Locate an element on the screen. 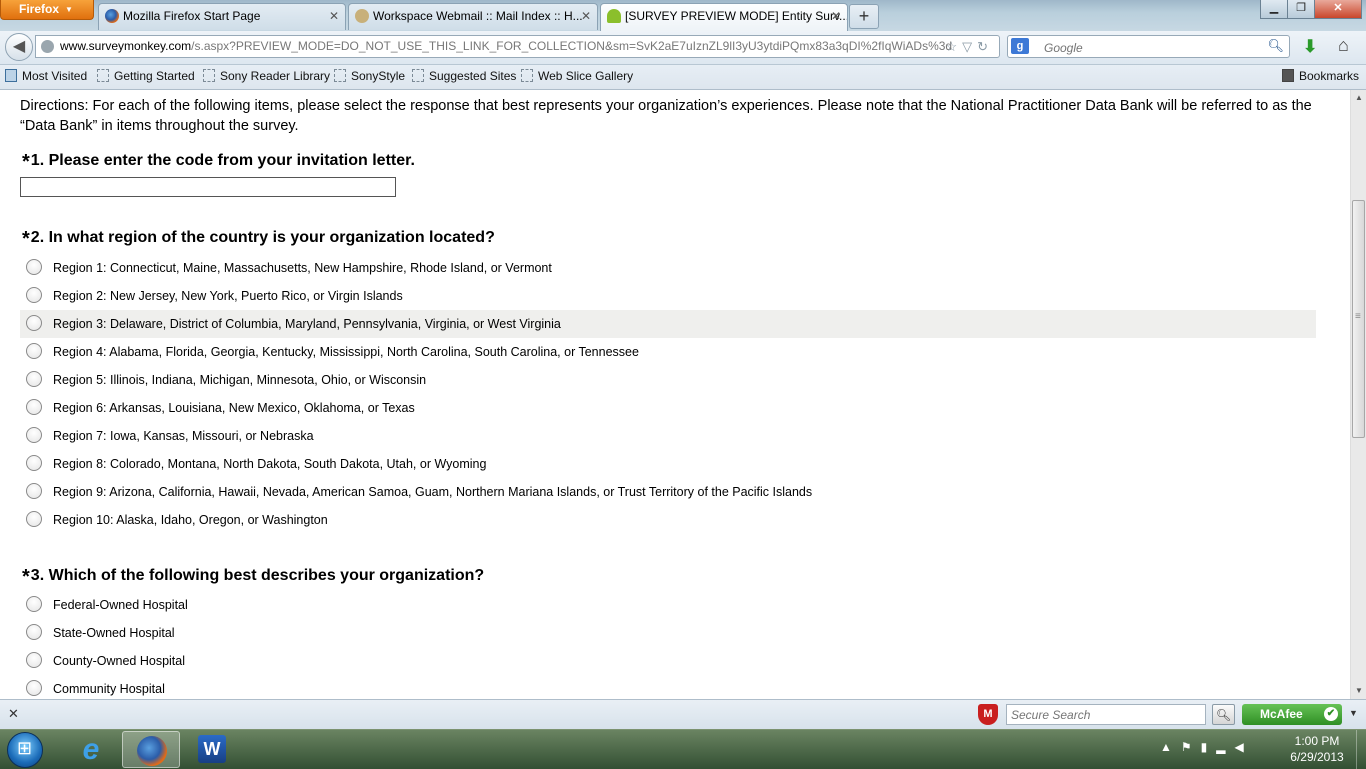 This screenshot has width=1366, height=769. mcafee-siteadvisor-button: McAfee ✔ is located at coordinates (1292, 714).